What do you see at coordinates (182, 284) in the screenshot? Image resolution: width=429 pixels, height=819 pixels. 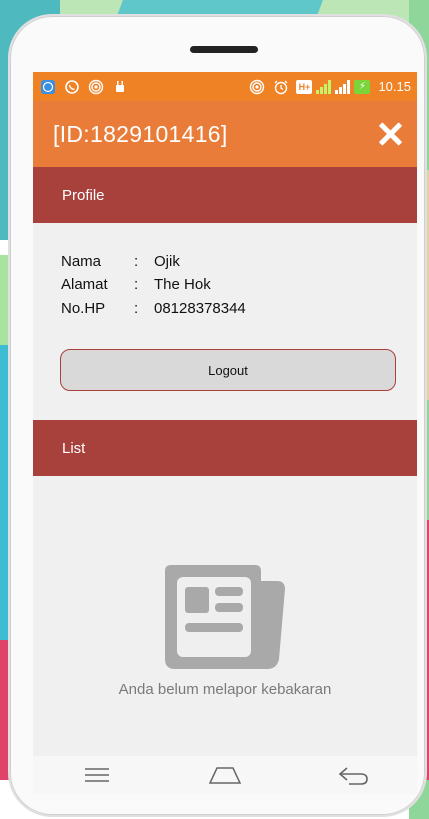 I see `field-value: The Hok` at bounding box center [182, 284].